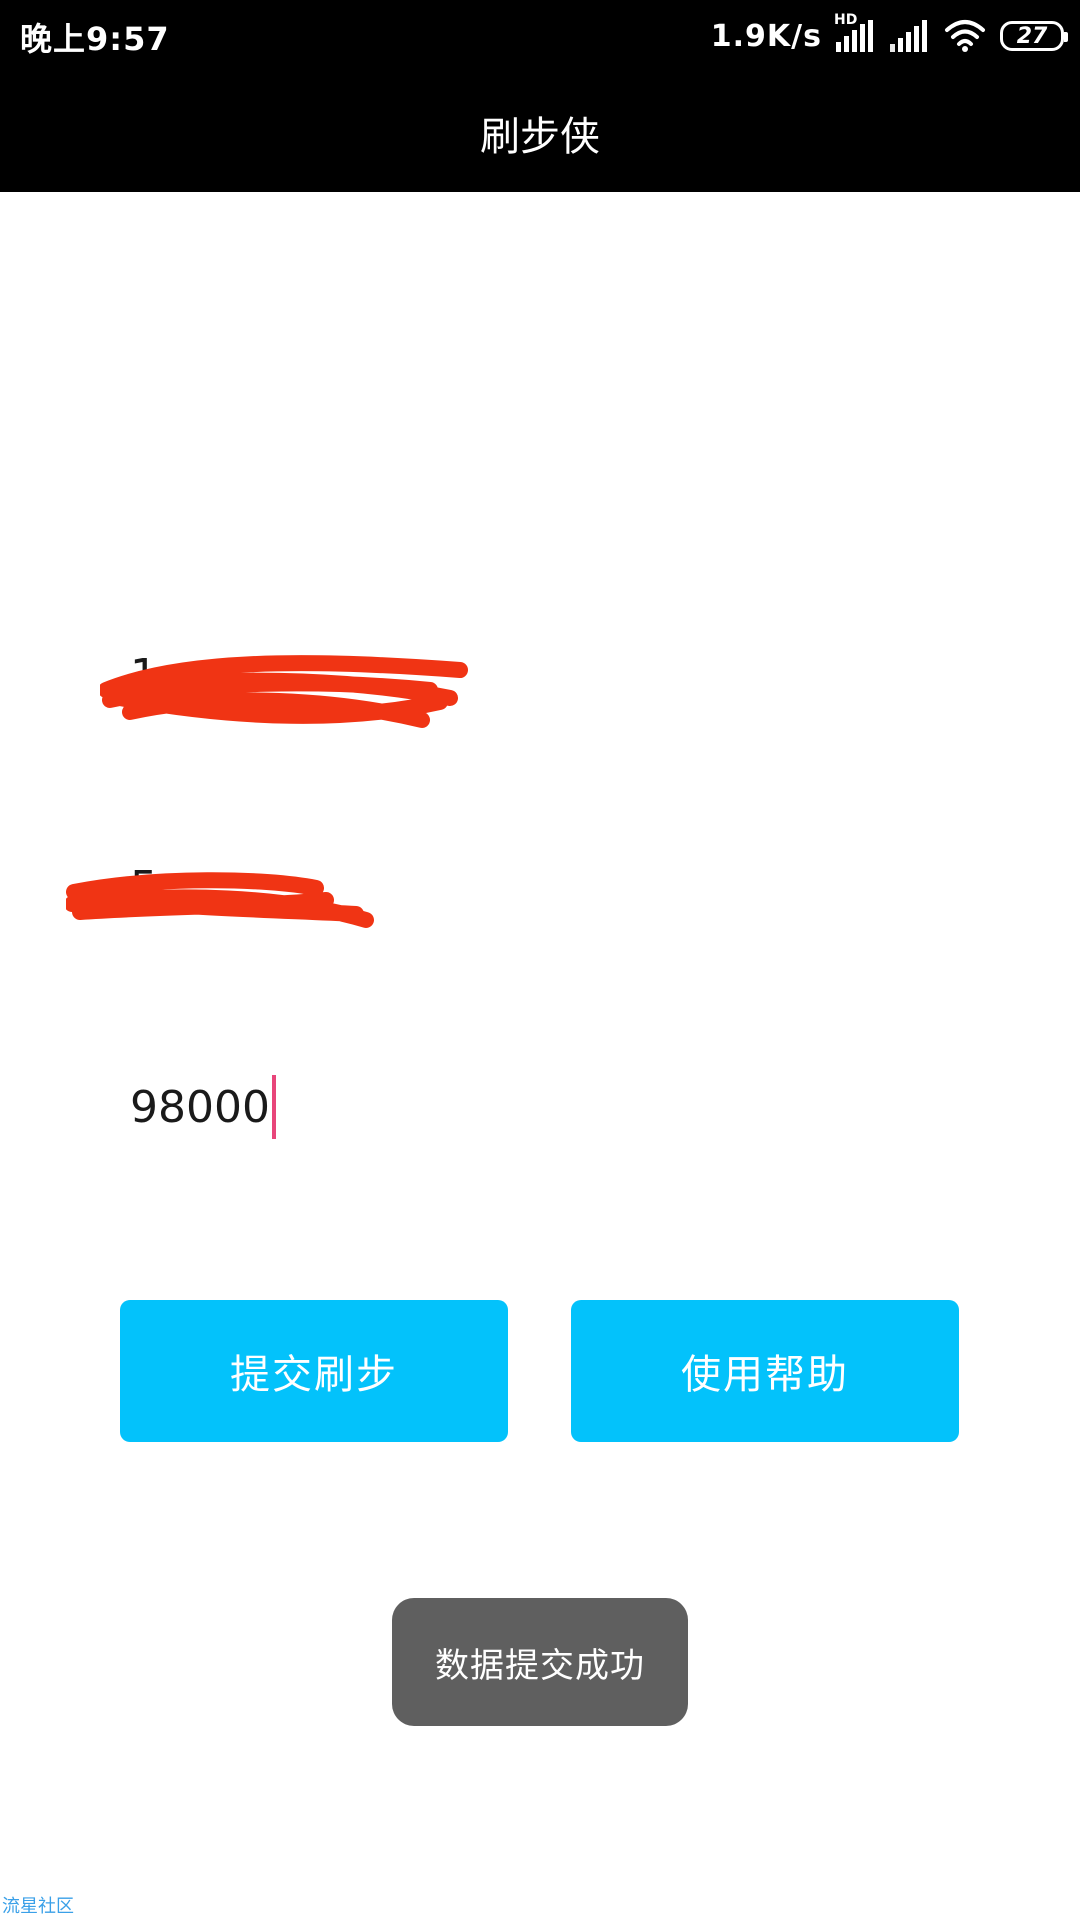 The width and height of the screenshot is (1080, 1920). Describe the element at coordinates (200, 1107) in the screenshot. I see `steps-value: 98000` at that location.